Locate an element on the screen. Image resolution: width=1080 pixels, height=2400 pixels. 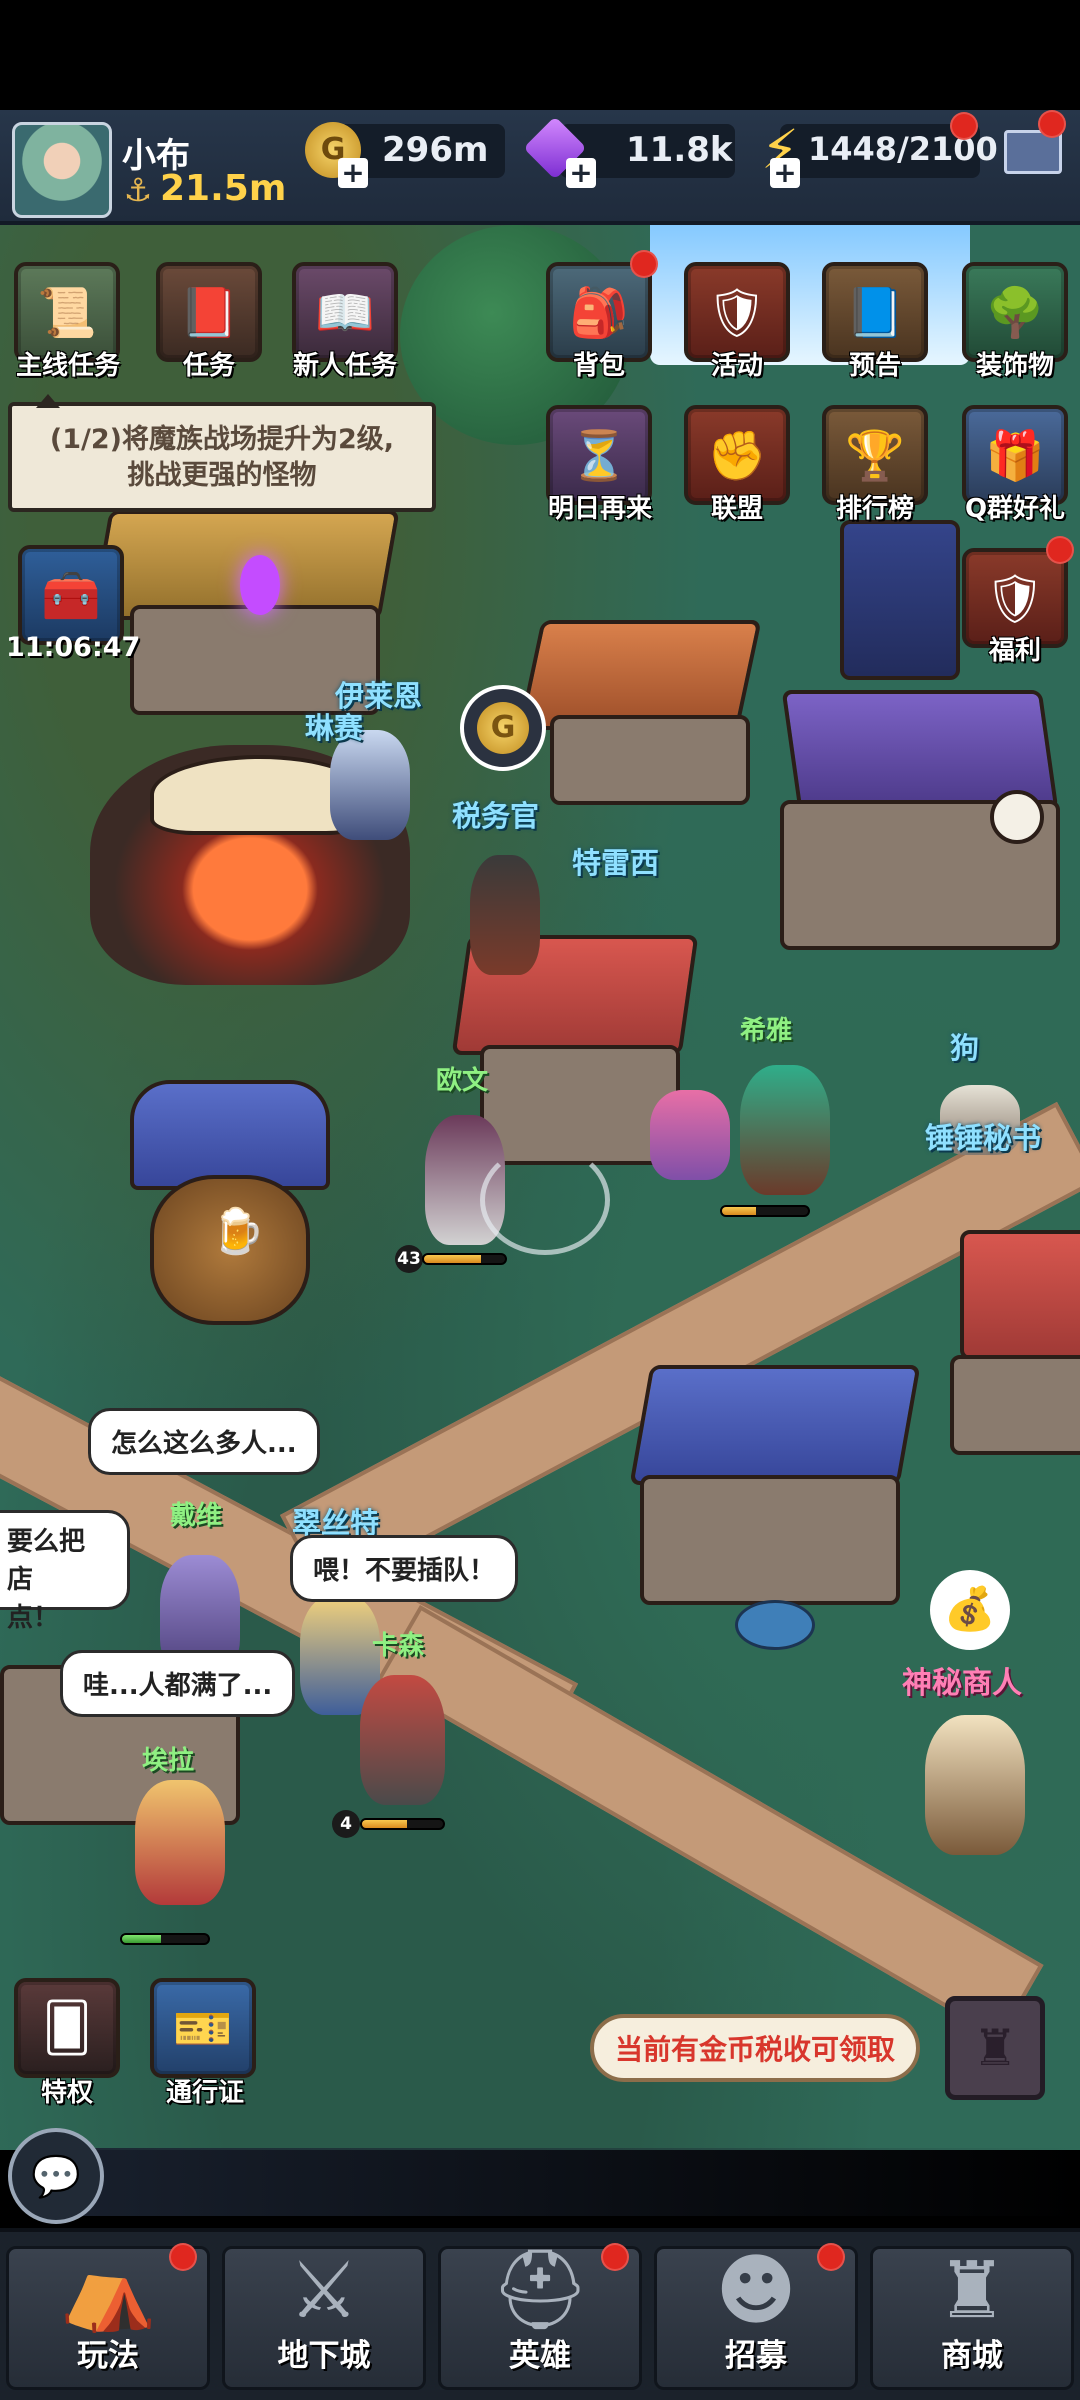
chat-icon: 💬 is located at coordinates (56, 2176).